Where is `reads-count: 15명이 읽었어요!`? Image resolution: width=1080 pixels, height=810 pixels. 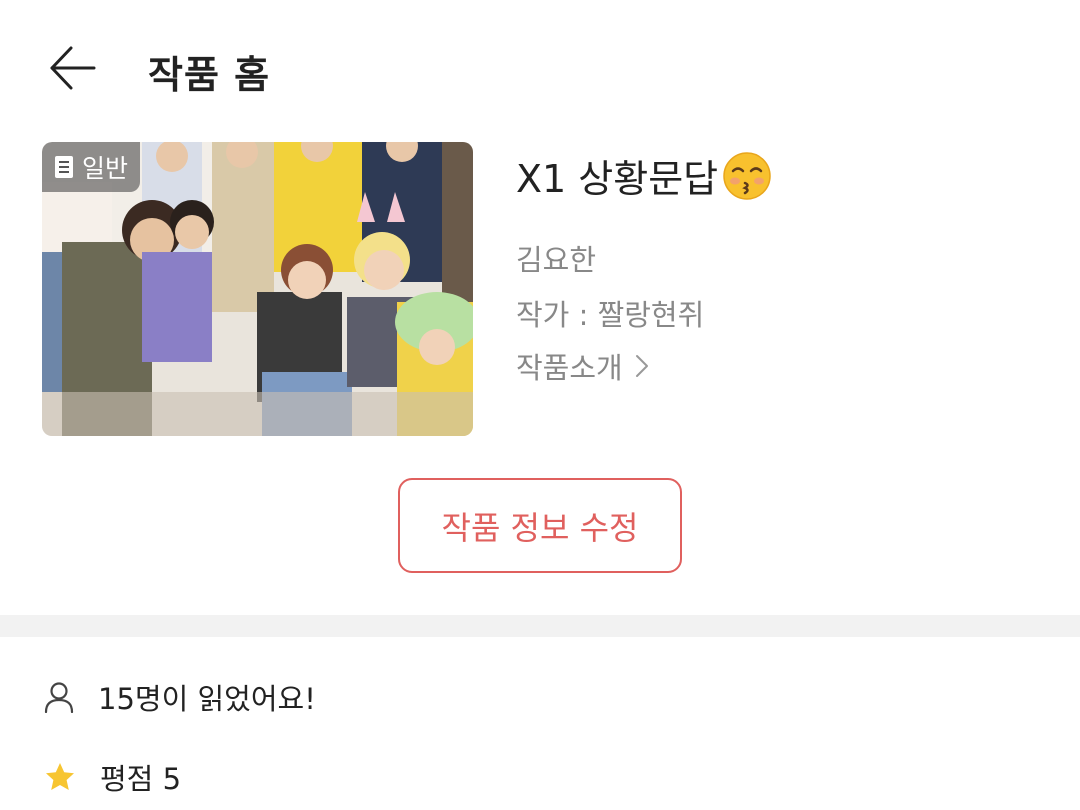 reads-count: 15명이 읽었어요! is located at coordinates (207, 699).